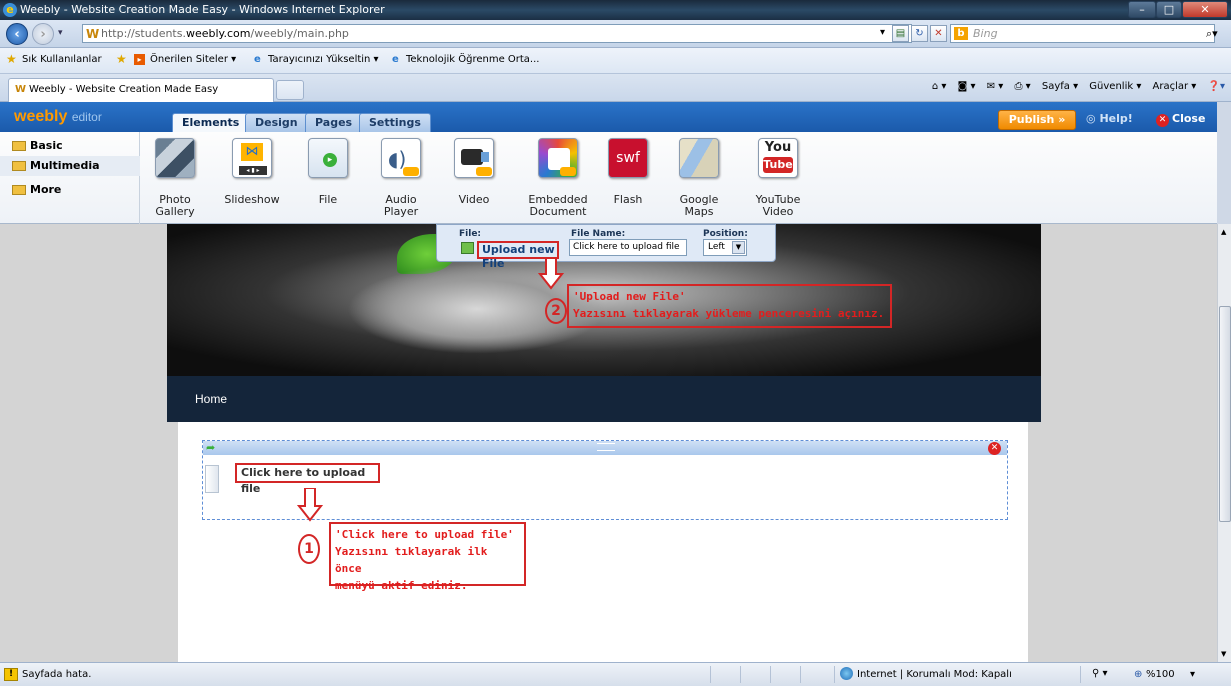 This screenshot has width=1231, height=686. I want to click on maximize-button: □, so click(1169, 9).